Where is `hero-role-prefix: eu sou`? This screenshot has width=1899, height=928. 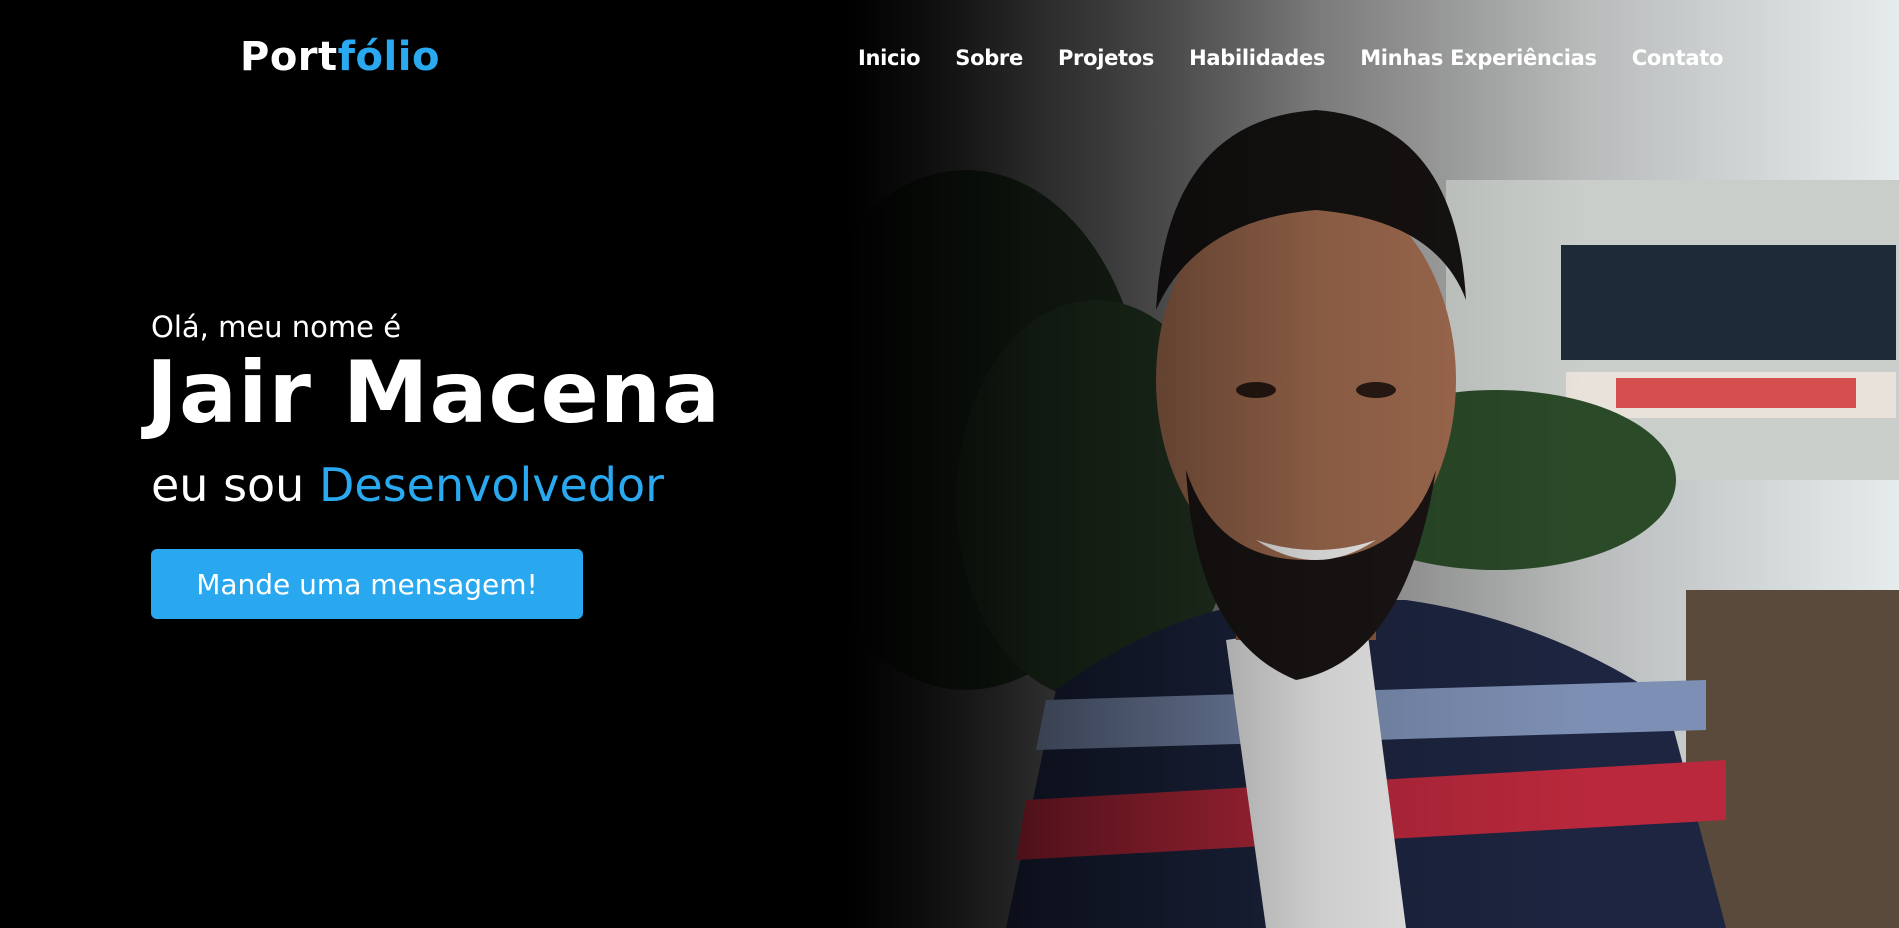 hero-role-prefix: eu sou is located at coordinates (235, 485).